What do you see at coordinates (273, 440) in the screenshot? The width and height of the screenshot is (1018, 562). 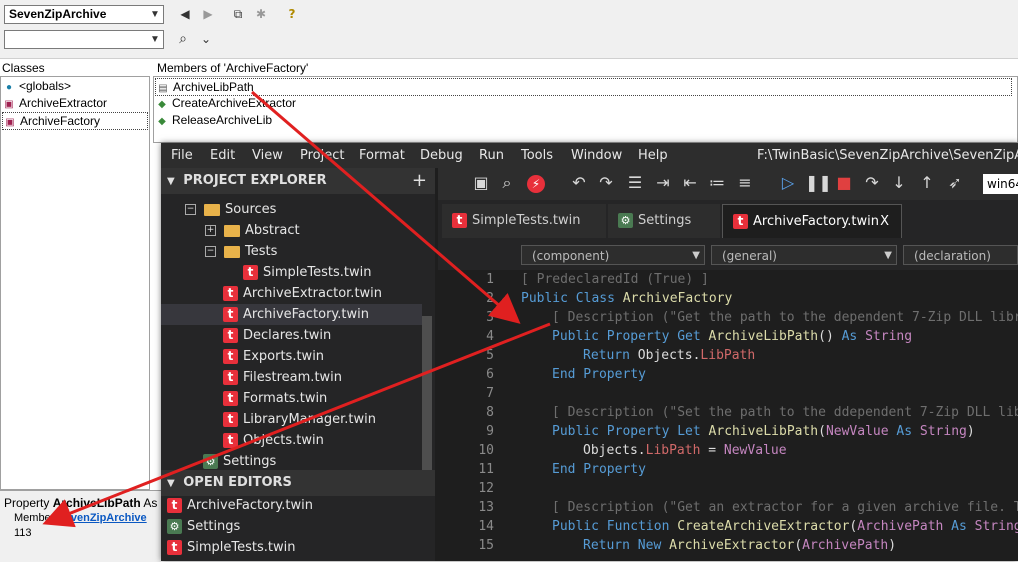 I see `tree-file: t Objects.twin` at bounding box center [273, 440].